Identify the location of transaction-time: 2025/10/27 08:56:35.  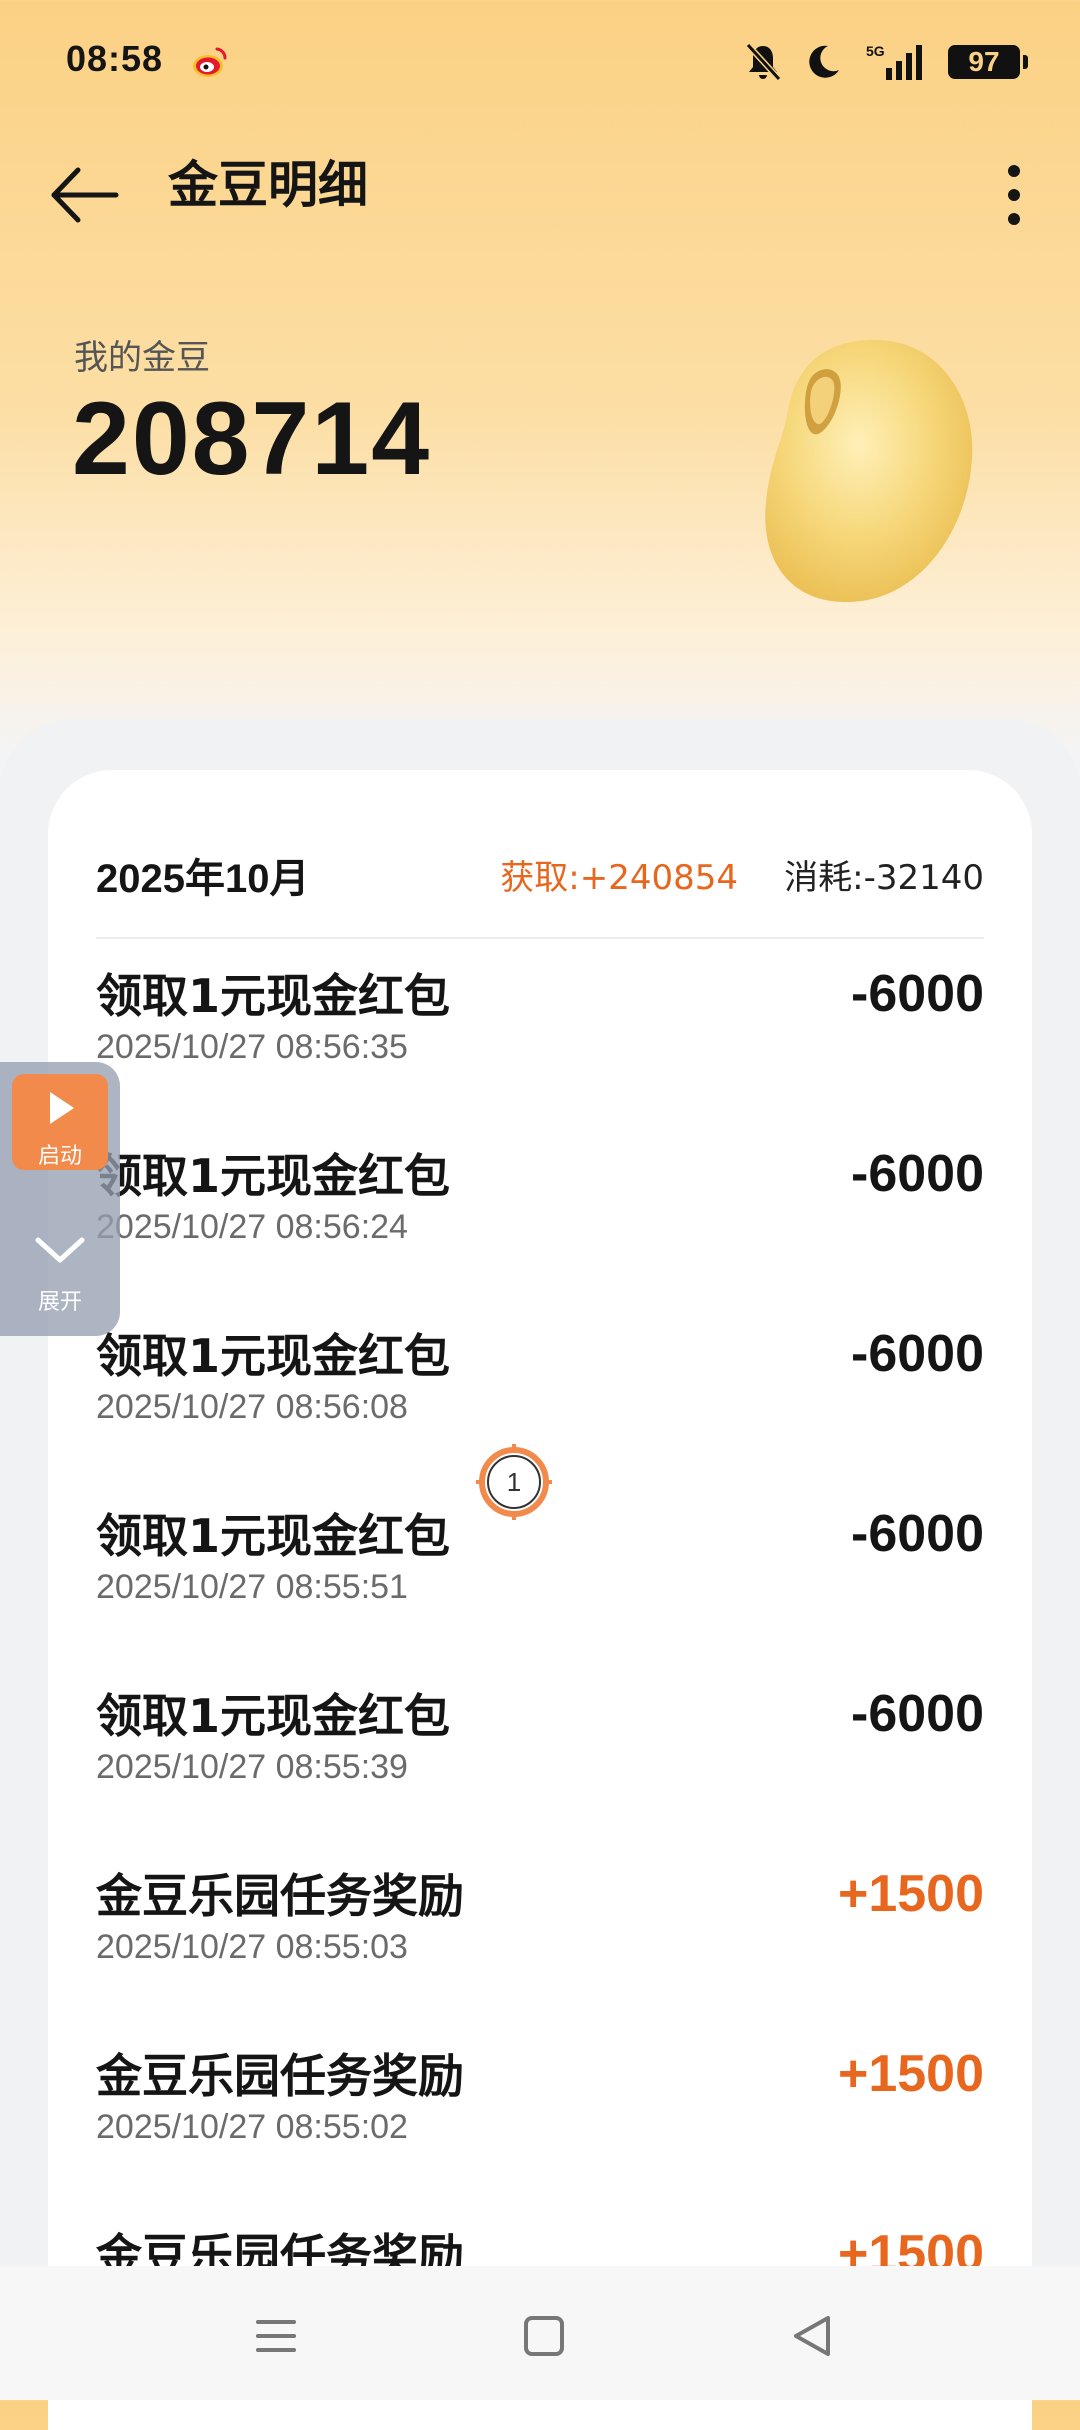
(252, 1047).